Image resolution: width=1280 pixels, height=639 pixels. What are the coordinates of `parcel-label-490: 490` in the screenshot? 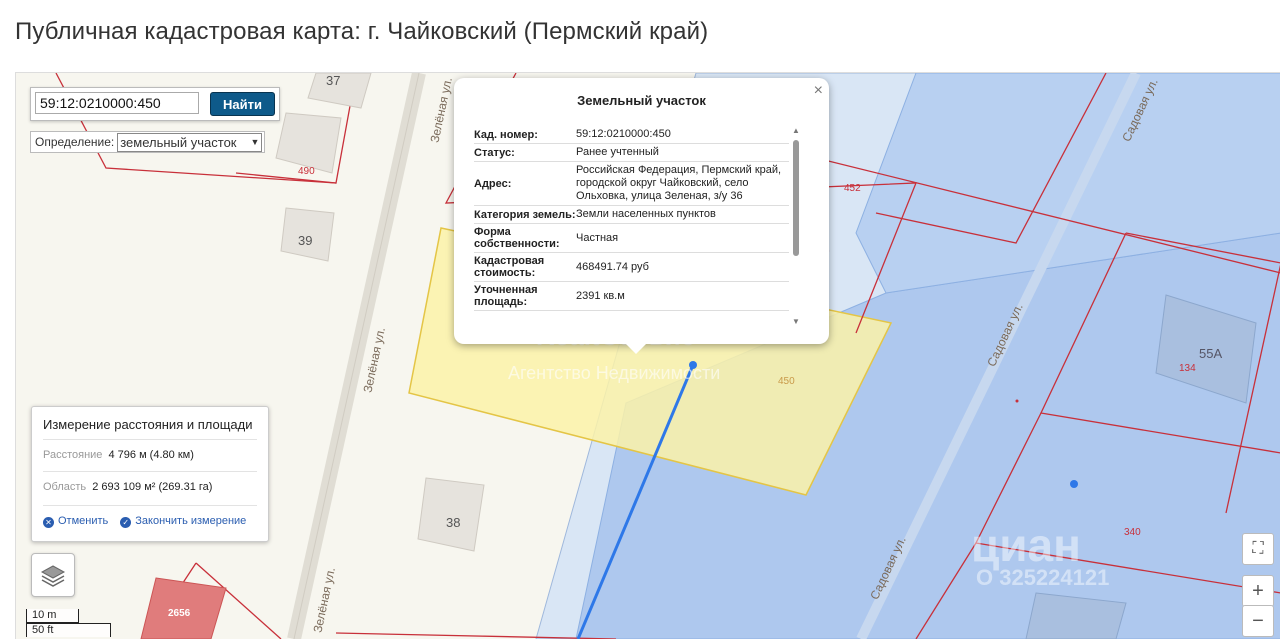 It's located at (306, 171).